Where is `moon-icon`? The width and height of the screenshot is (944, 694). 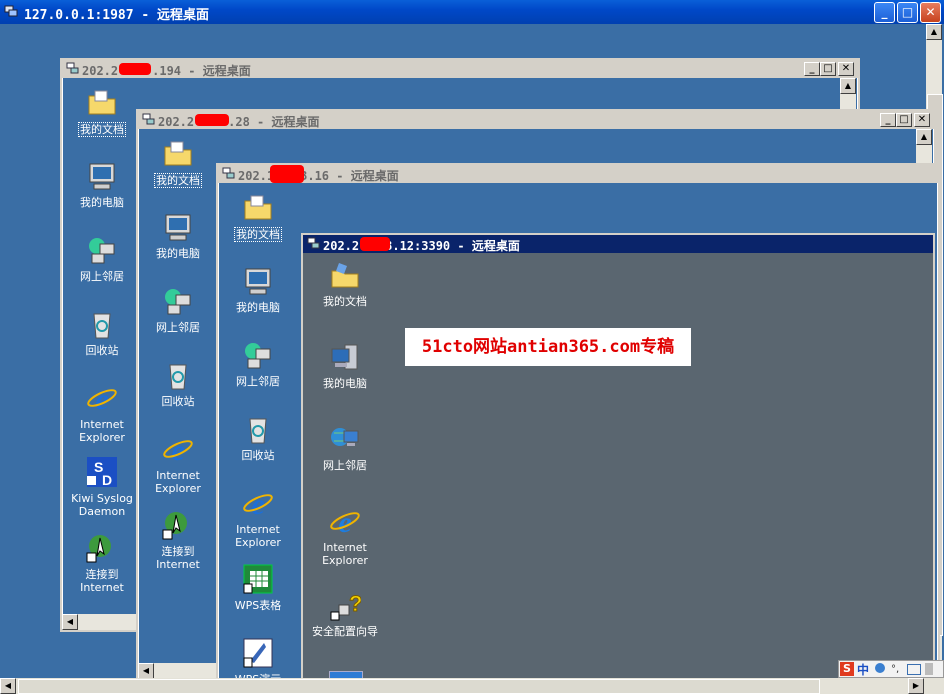
moon-icon is located at coordinates (880, 668).